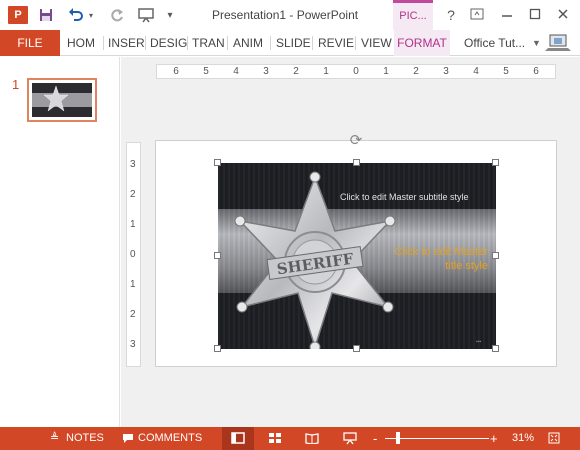 The image size is (580, 450). What do you see at coordinates (16, 84) in the screenshot?
I see `slide-number: 1` at bounding box center [16, 84].